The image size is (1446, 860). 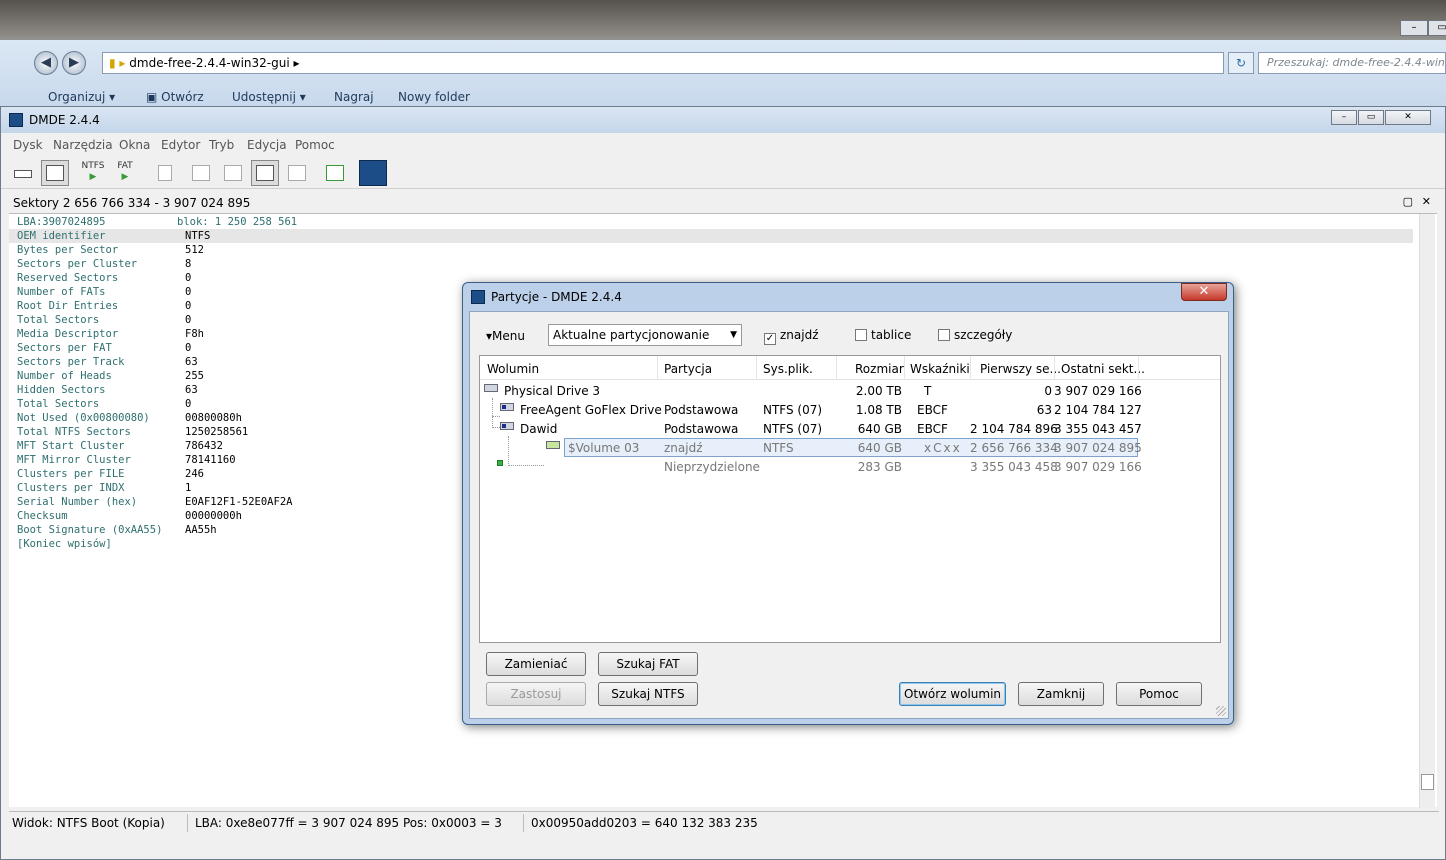 I want to click on field-name: Checksum, so click(x=42, y=516).